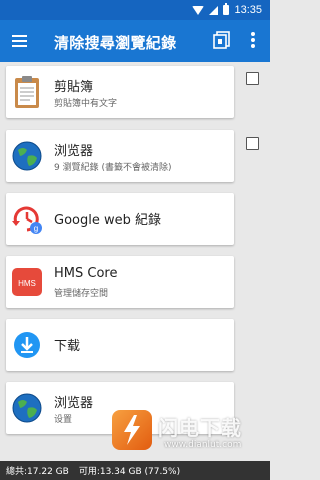  What do you see at coordinates (120, 92) in the screenshot?
I see `list-item-clipboard: 剪貼簿 剪貼簿中有文字` at bounding box center [120, 92].